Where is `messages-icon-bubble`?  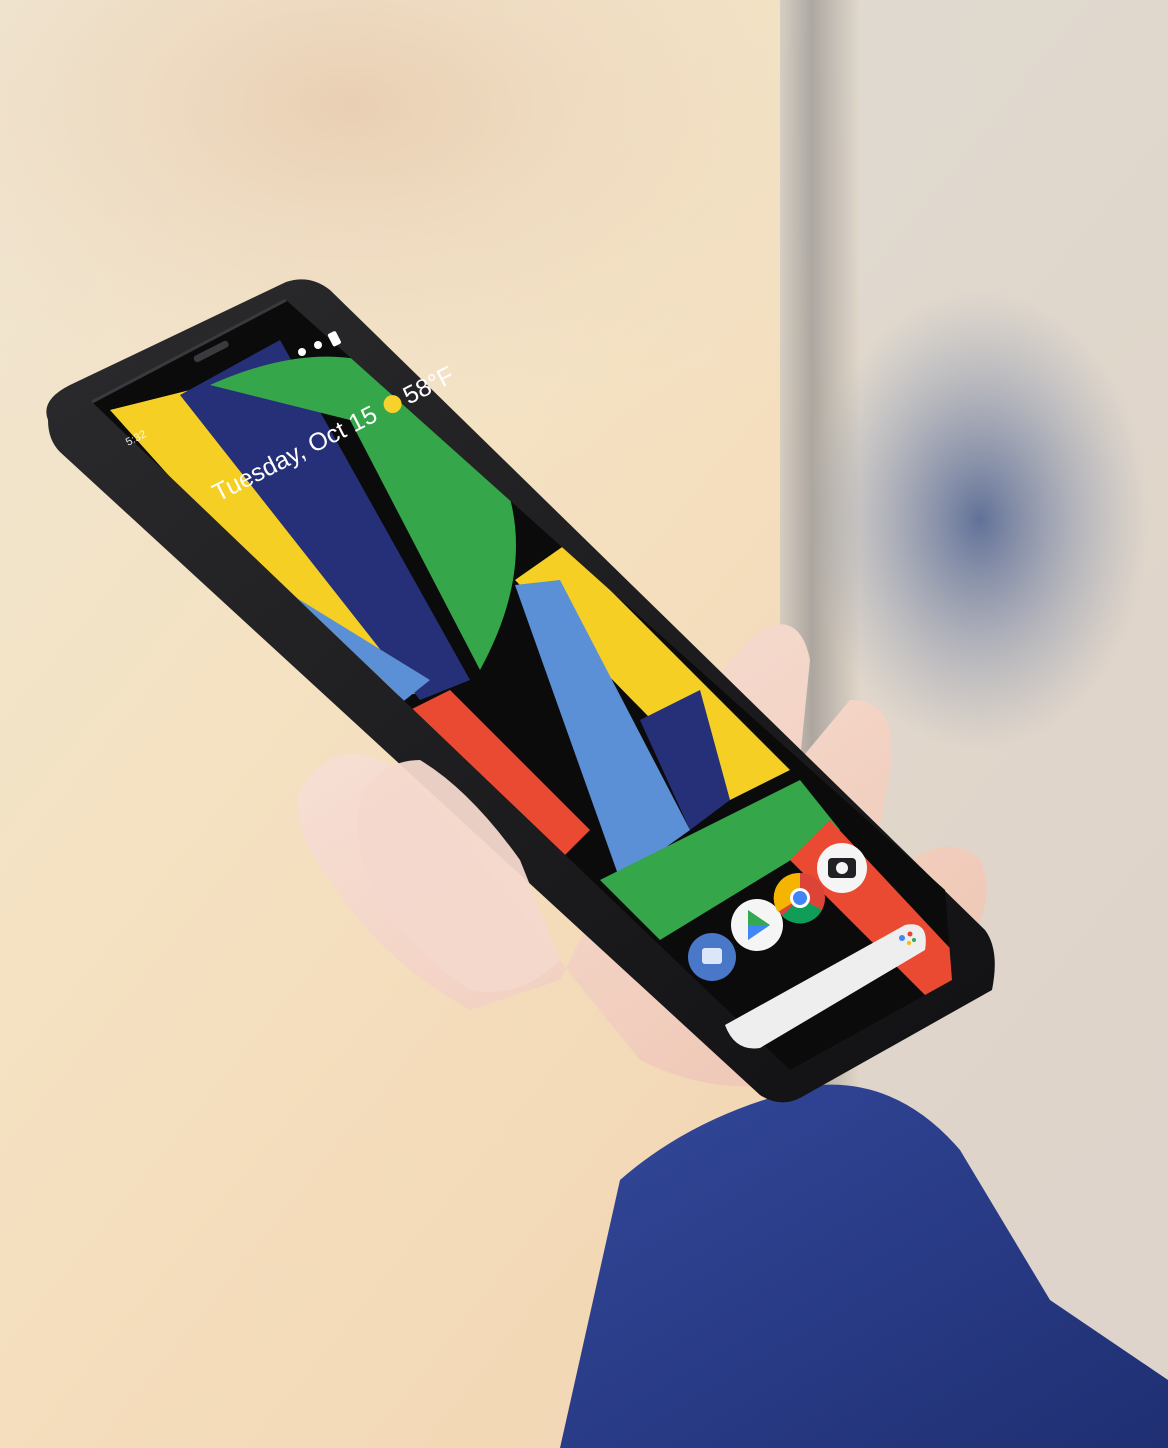
messages-icon-bubble is located at coordinates (712, 956).